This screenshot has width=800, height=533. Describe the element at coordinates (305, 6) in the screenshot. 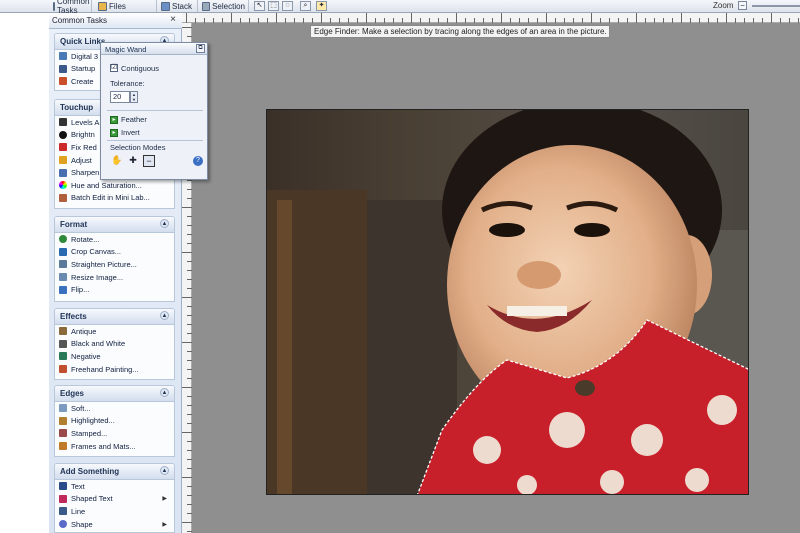

I see `edge-finder-tool: ⌕` at that location.